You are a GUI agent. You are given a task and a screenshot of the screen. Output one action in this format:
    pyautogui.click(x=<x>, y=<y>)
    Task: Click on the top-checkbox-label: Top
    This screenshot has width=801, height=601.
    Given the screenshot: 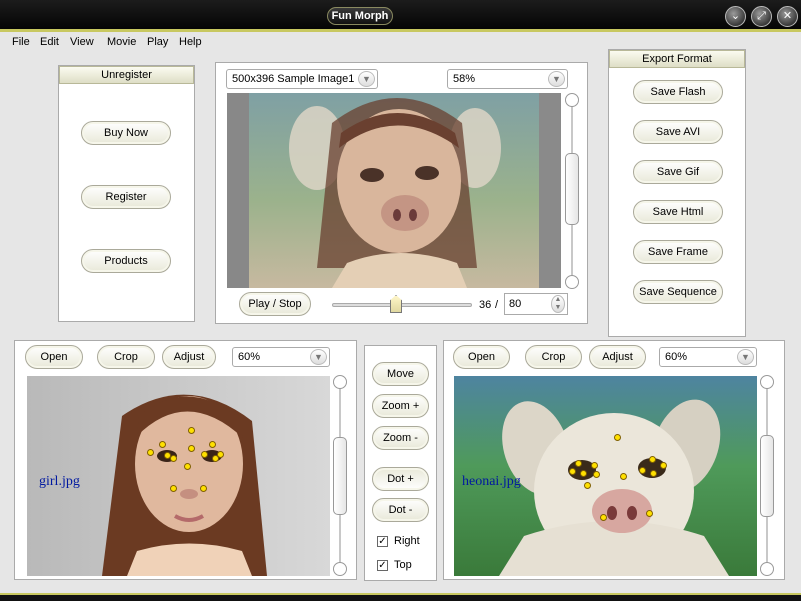 What is the action you would take?
    pyautogui.click(x=403, y=565)
    